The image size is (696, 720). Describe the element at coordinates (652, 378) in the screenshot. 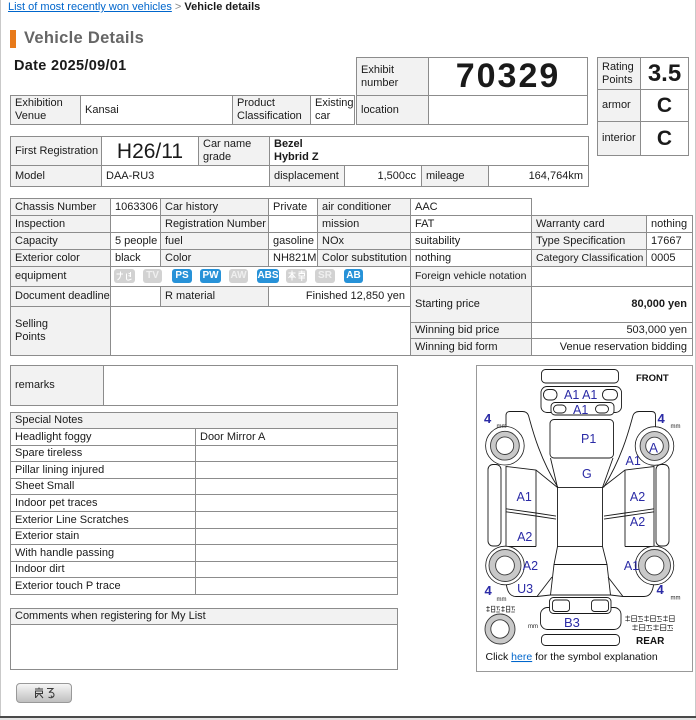

I see `svg-text: FRONT` at that location.